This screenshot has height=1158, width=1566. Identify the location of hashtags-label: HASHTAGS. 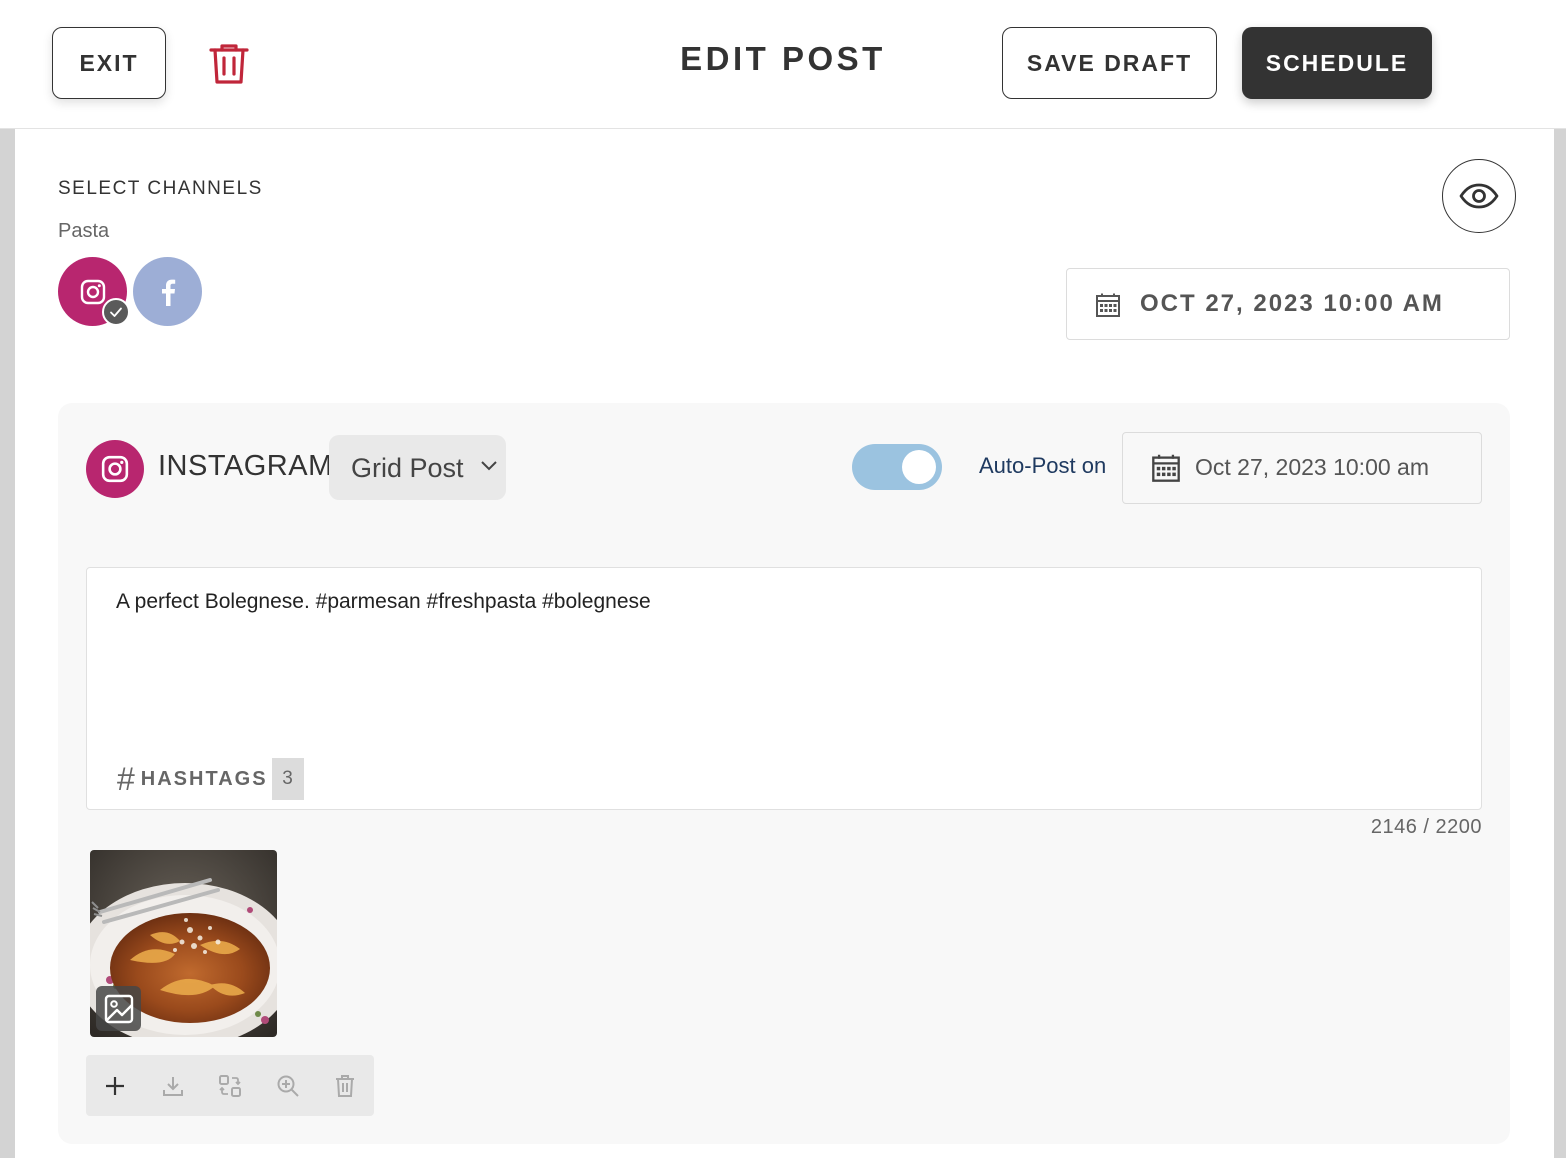
(204, 778).